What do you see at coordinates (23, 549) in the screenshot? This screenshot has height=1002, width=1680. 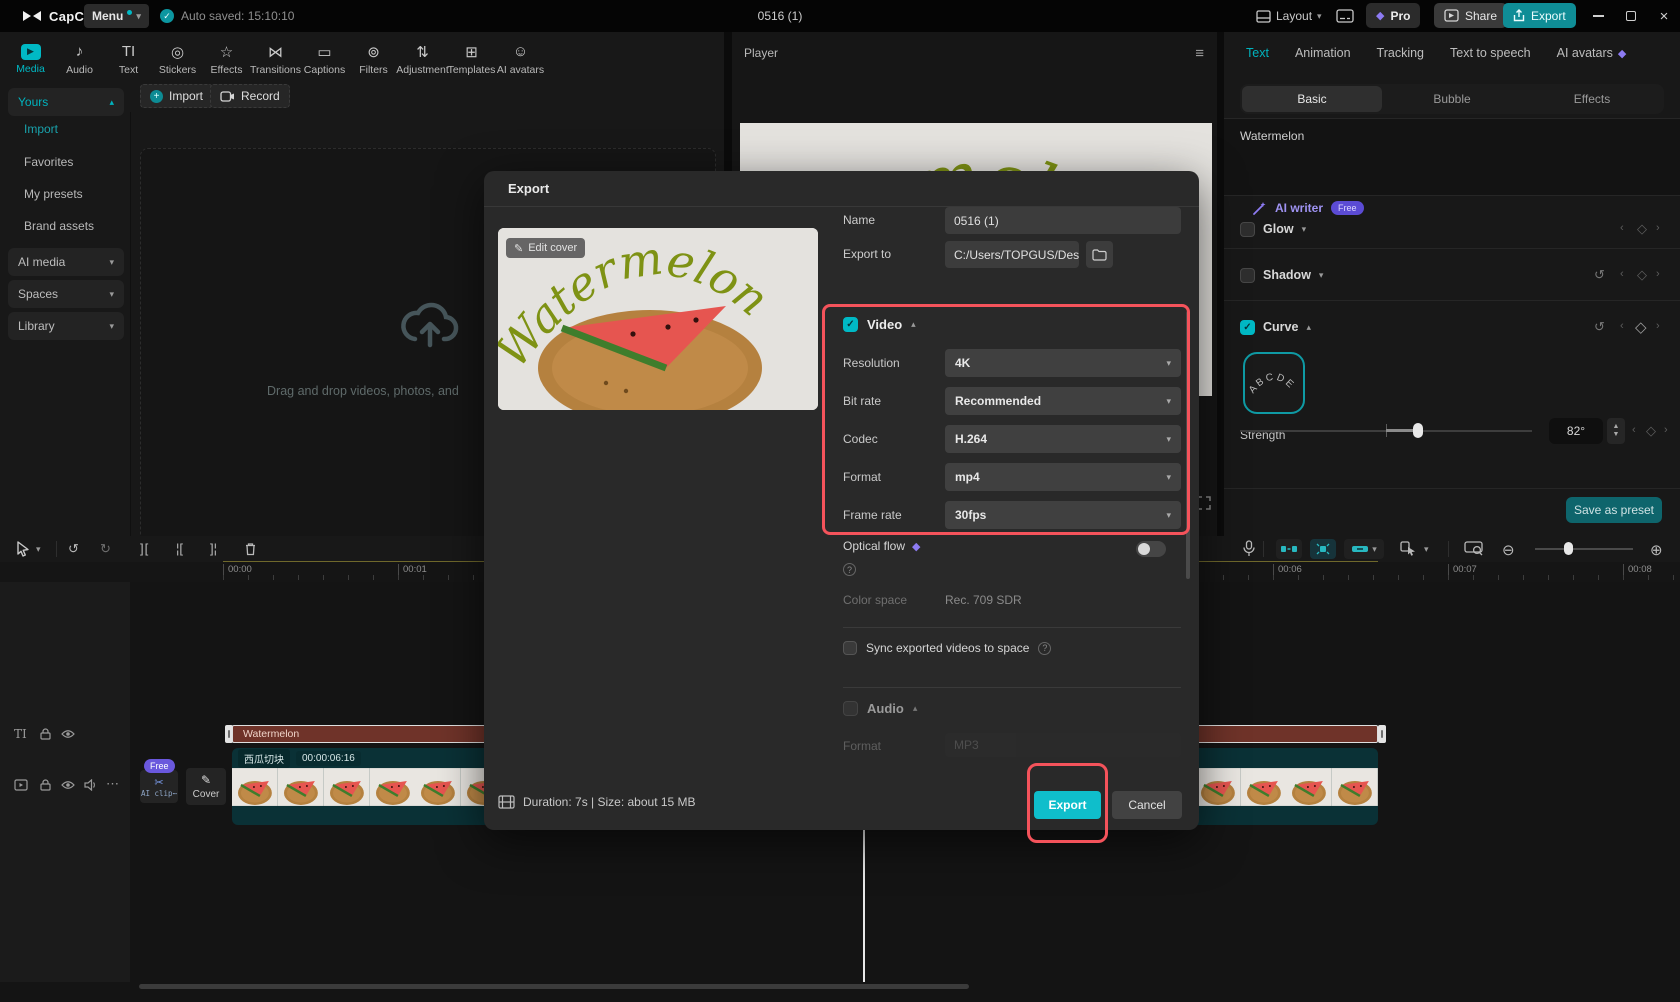 I see `select-cursor-icon` at bounding box center [23, 549].